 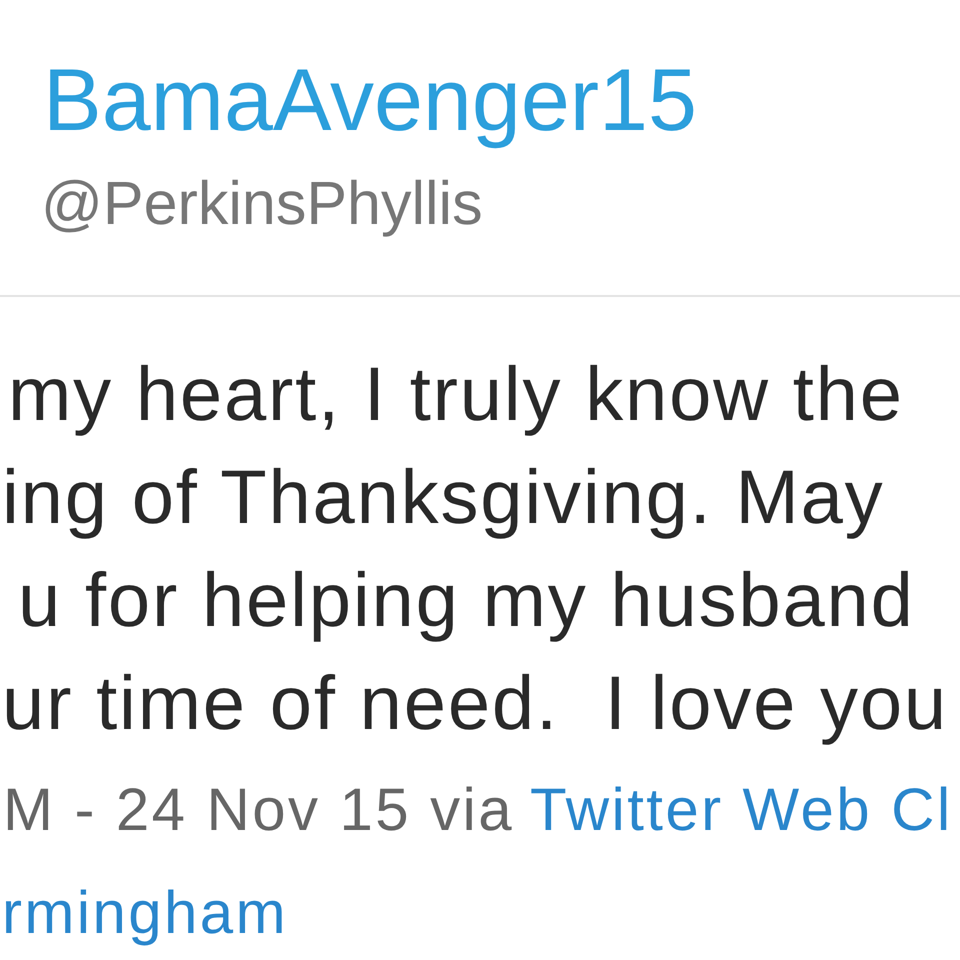 What do you see at coordinates (145, 913) in the screenshot?
I see `location-link: rmingham` at bounding box center [145, 913].